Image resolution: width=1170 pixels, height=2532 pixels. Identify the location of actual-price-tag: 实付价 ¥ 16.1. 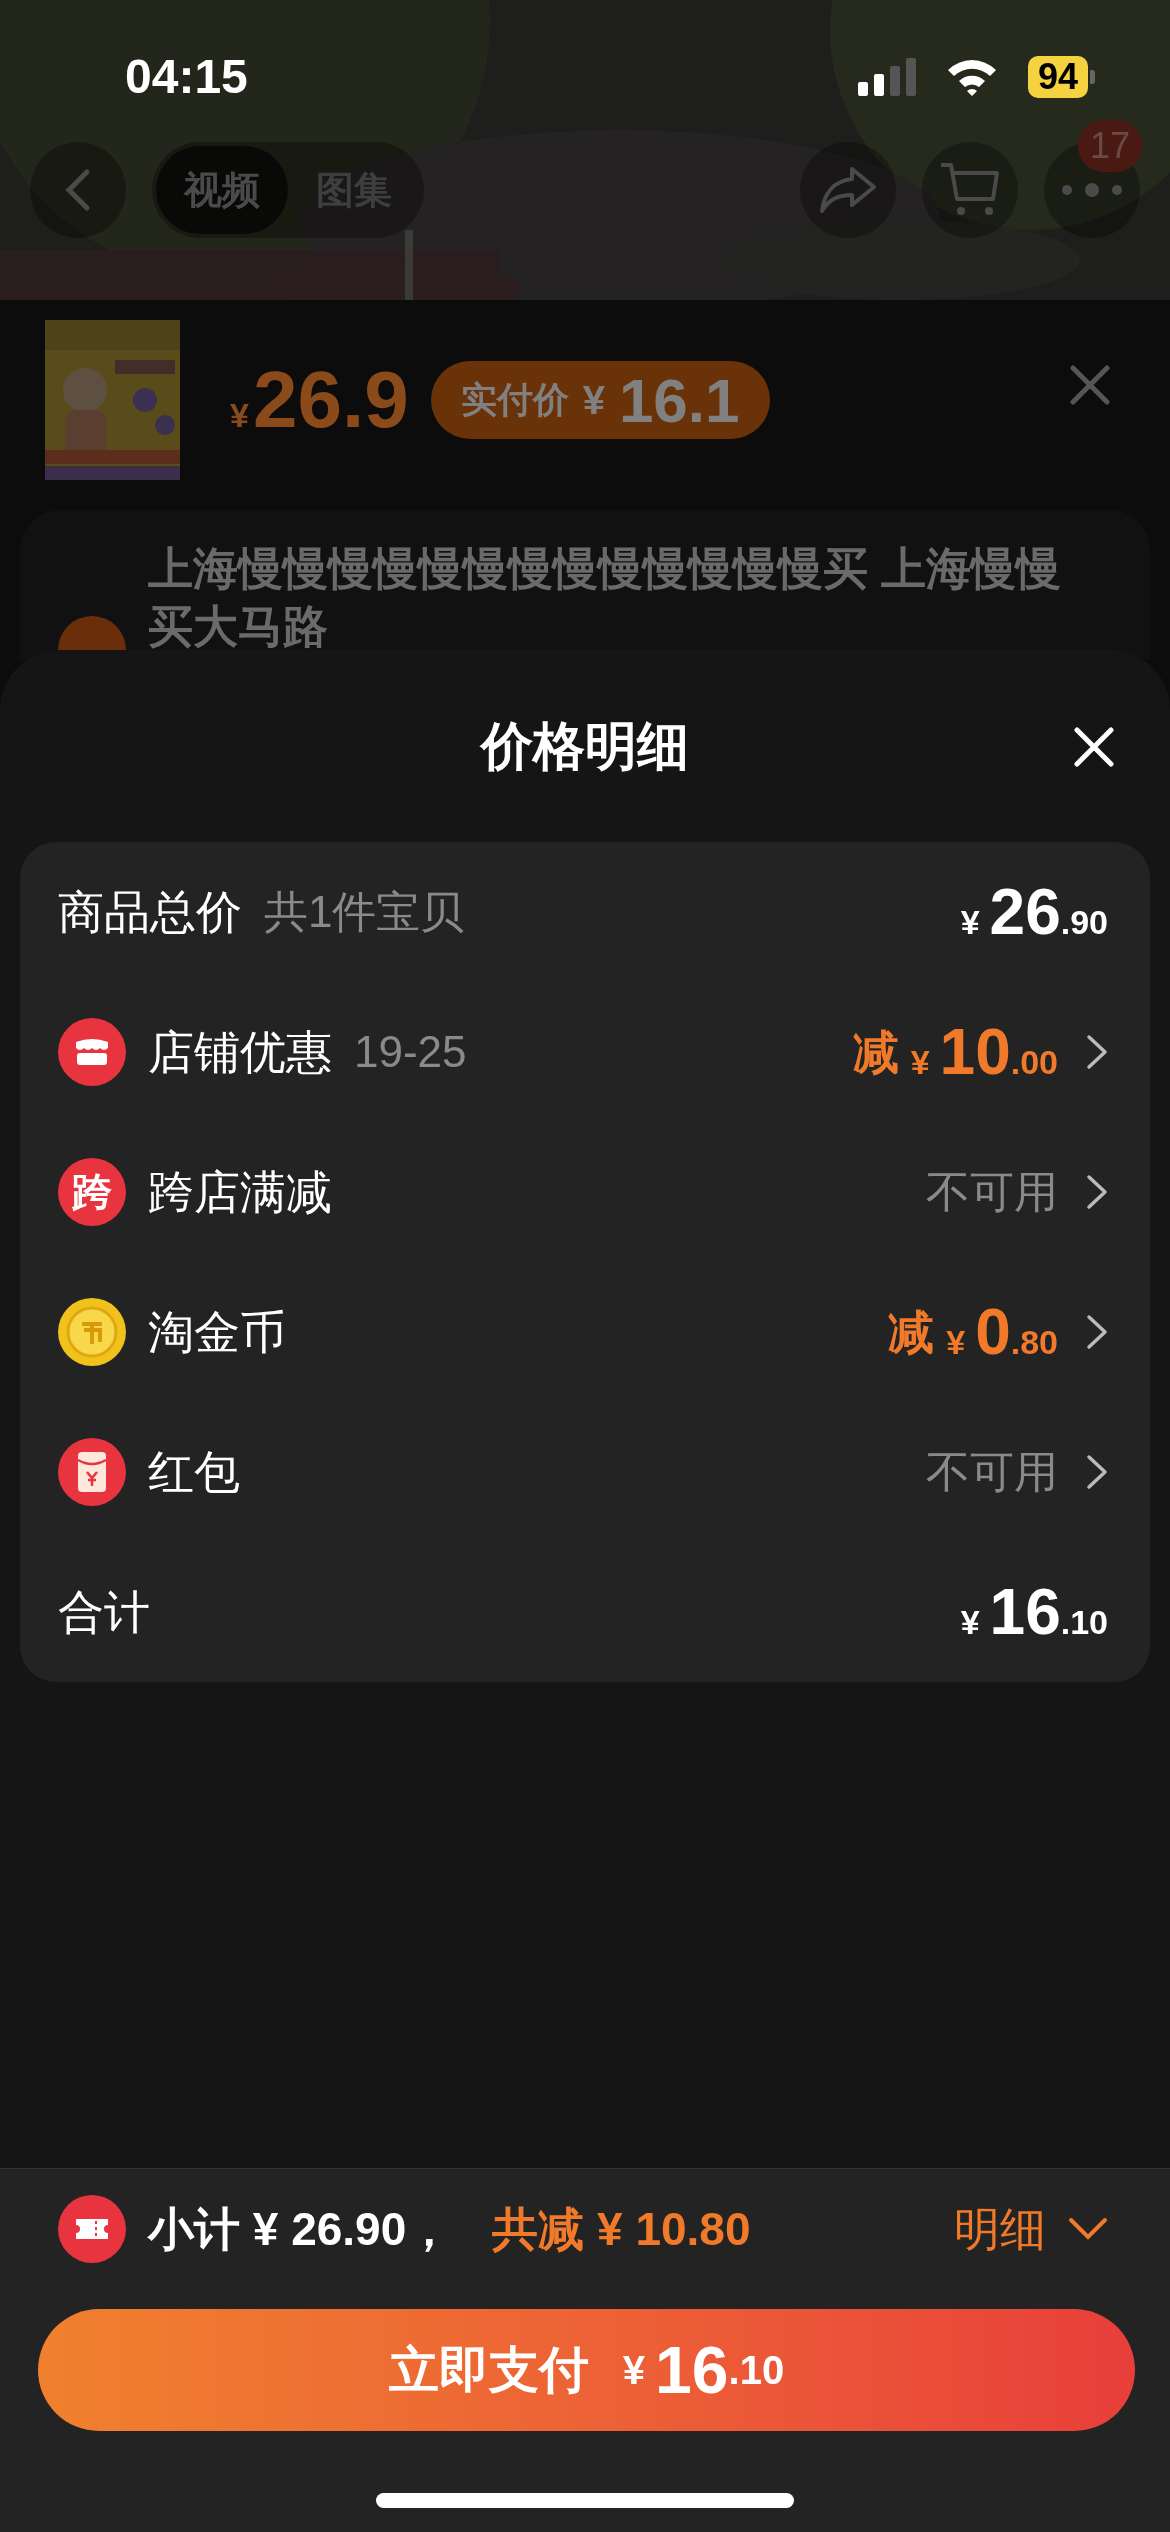
(600, 400).